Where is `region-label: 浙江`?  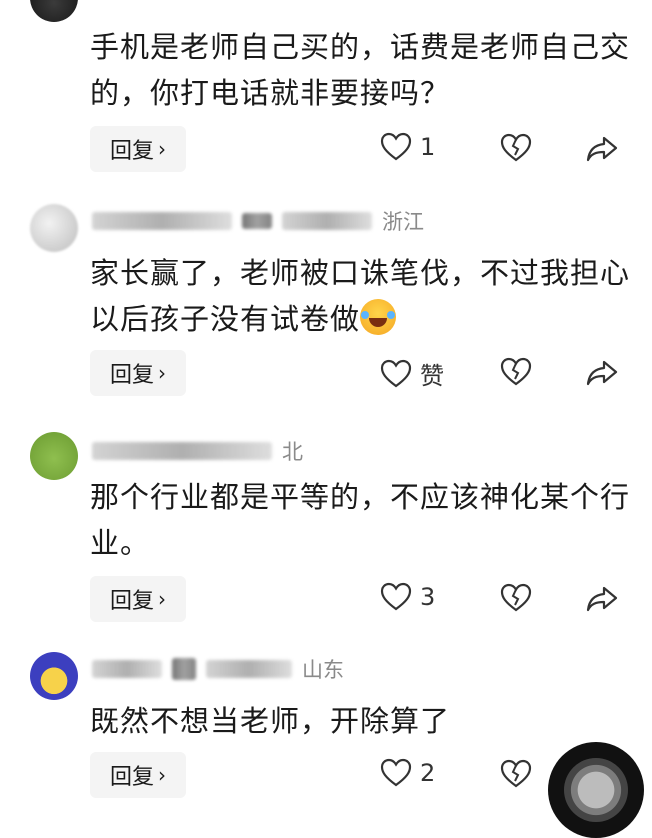 region-label: 浙江 is located at coordinates (403, 222).